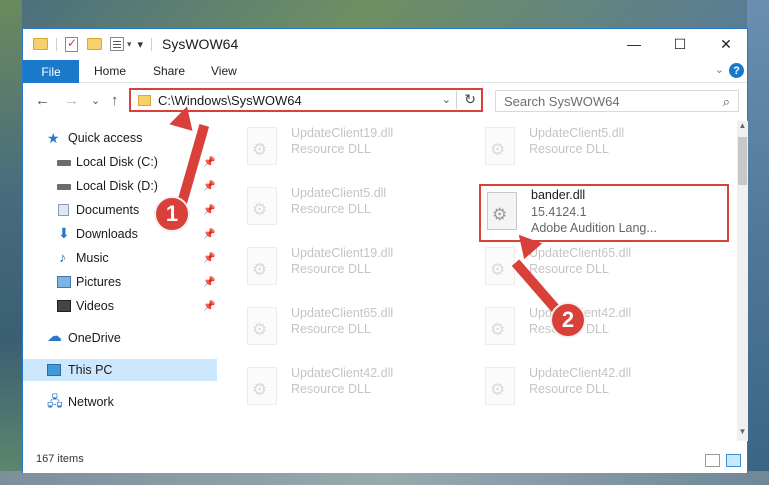 This screenshot has width=769, height=485. I want to click on tab-share: Share, so click(169, 71).